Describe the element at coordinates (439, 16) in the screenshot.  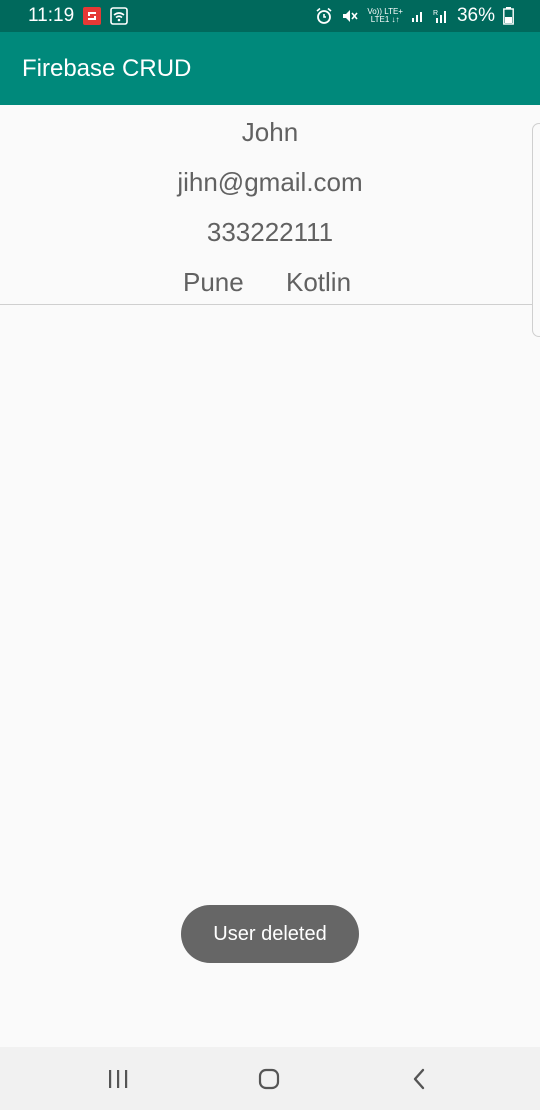
I see `signal-roaming-icon: R` at that location.